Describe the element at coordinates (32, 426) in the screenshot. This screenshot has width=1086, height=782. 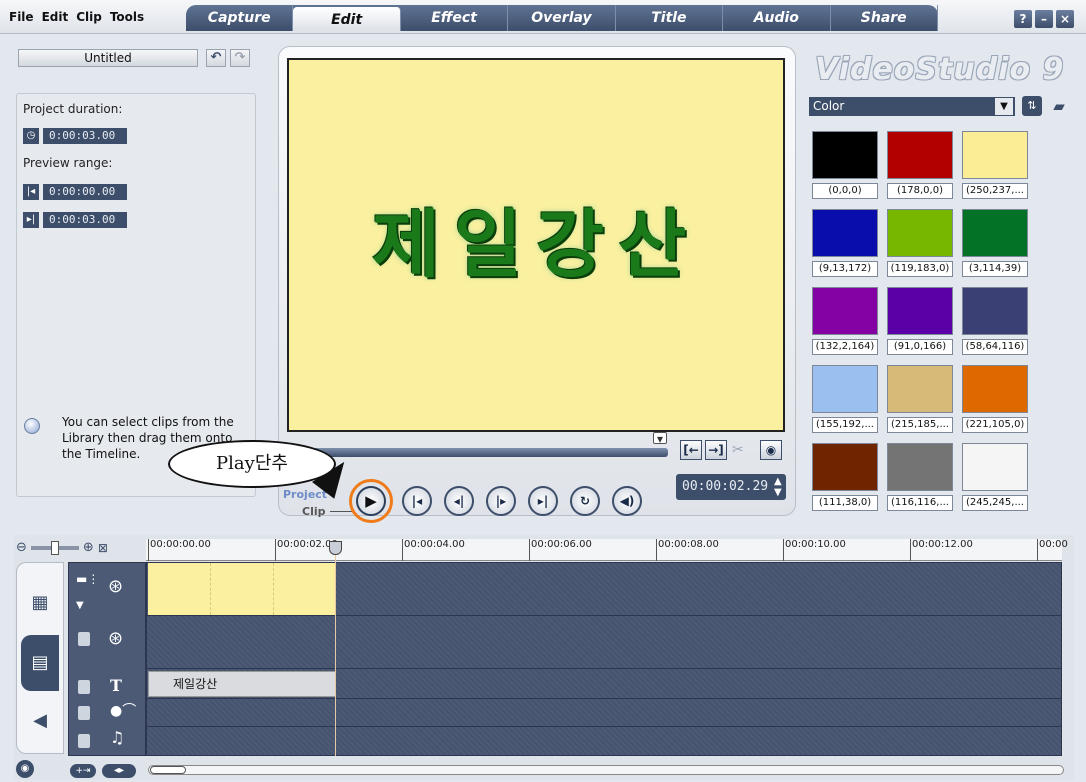
I see `lightbulb-icon` at that location.